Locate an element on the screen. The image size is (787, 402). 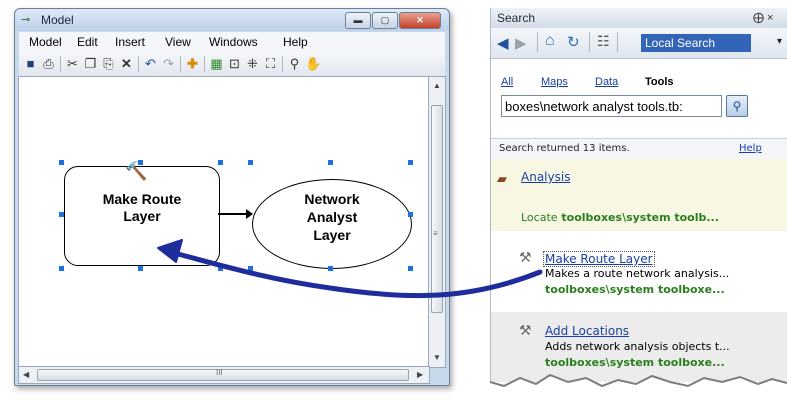
result-title: Analysis is located at coordinates (545, 177).